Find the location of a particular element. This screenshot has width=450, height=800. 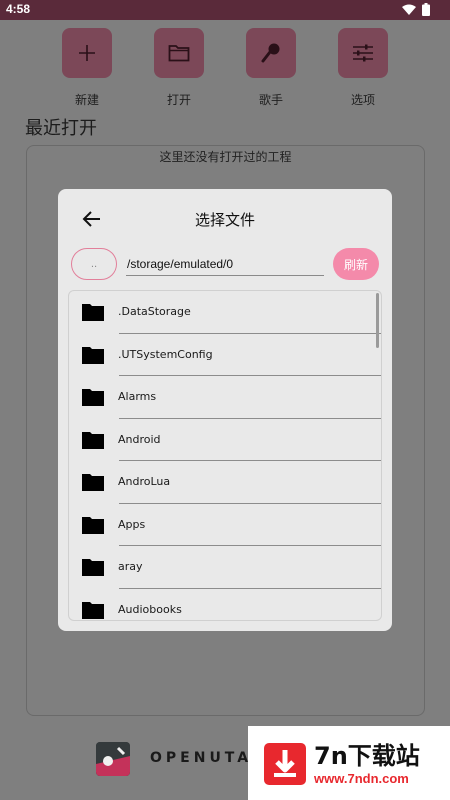

download-icon is located at coordinates (285, 764).